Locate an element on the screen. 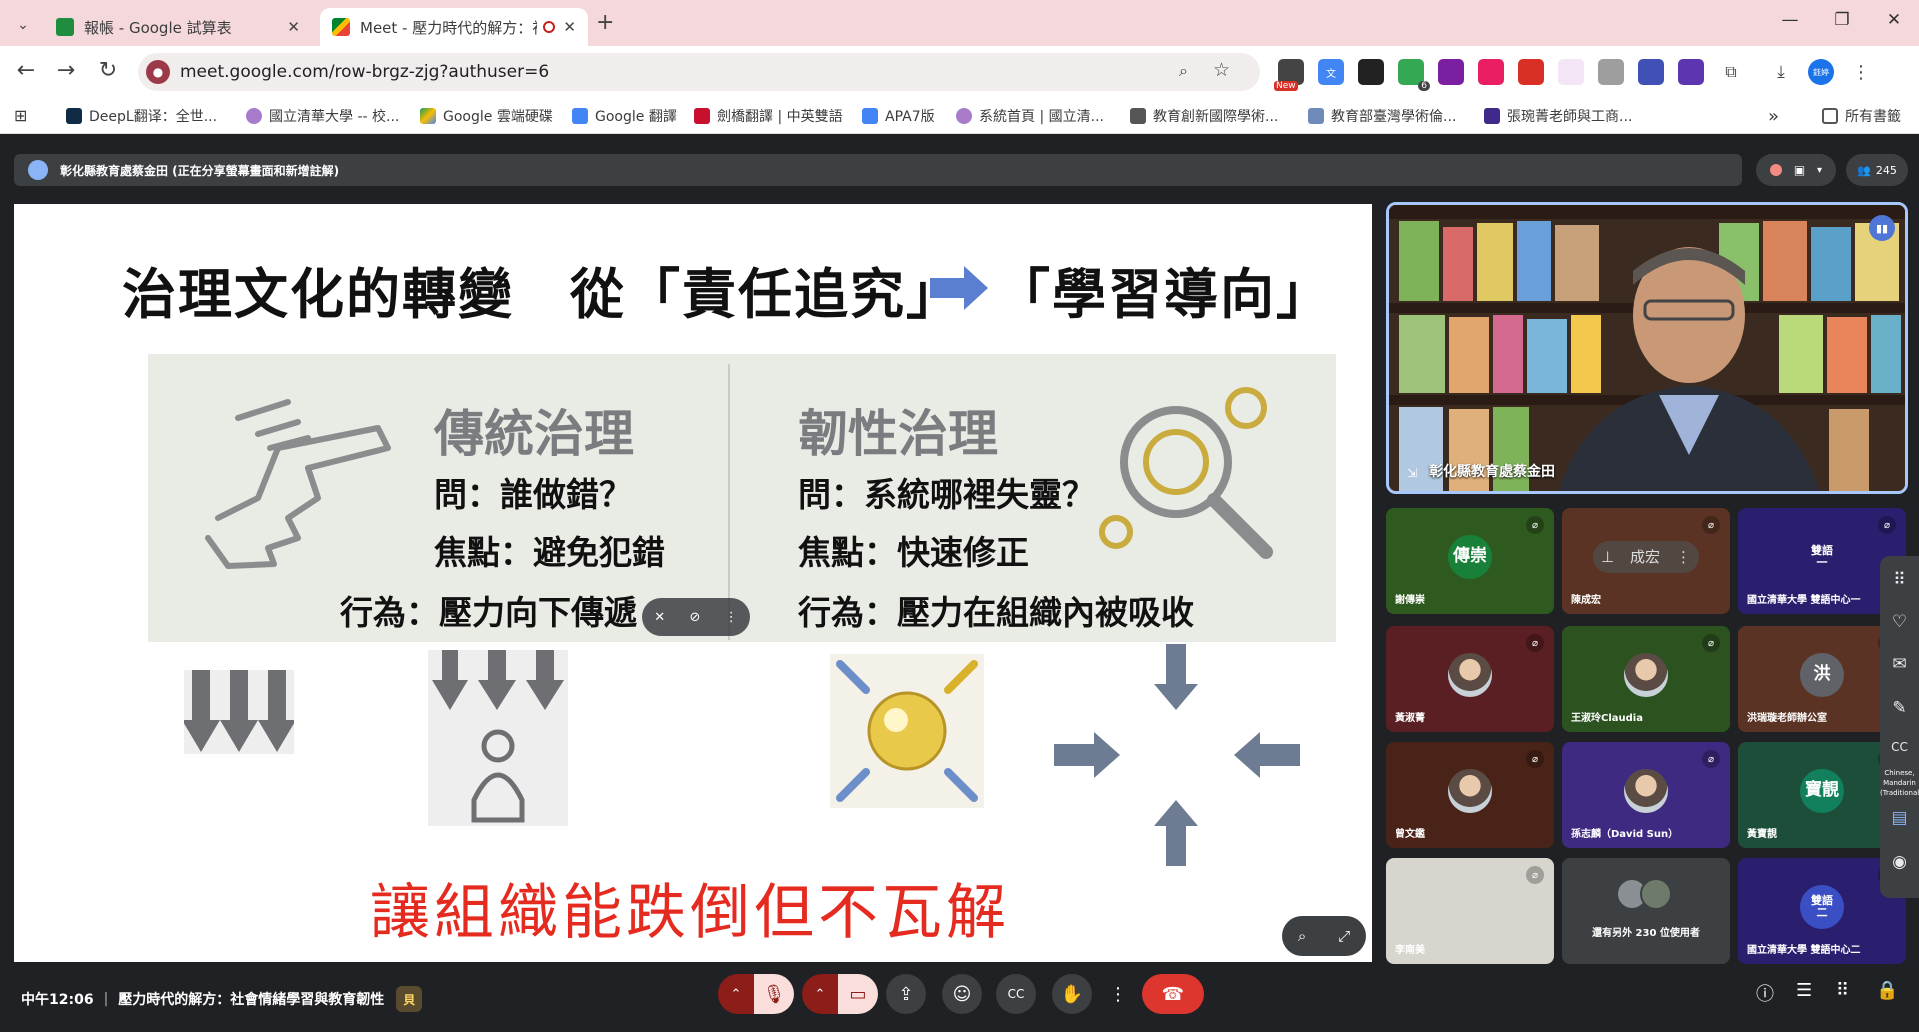 This screenshot has height=1032, width=1919. activities-icon: ⠿ is located at coordinates (1842, 990).